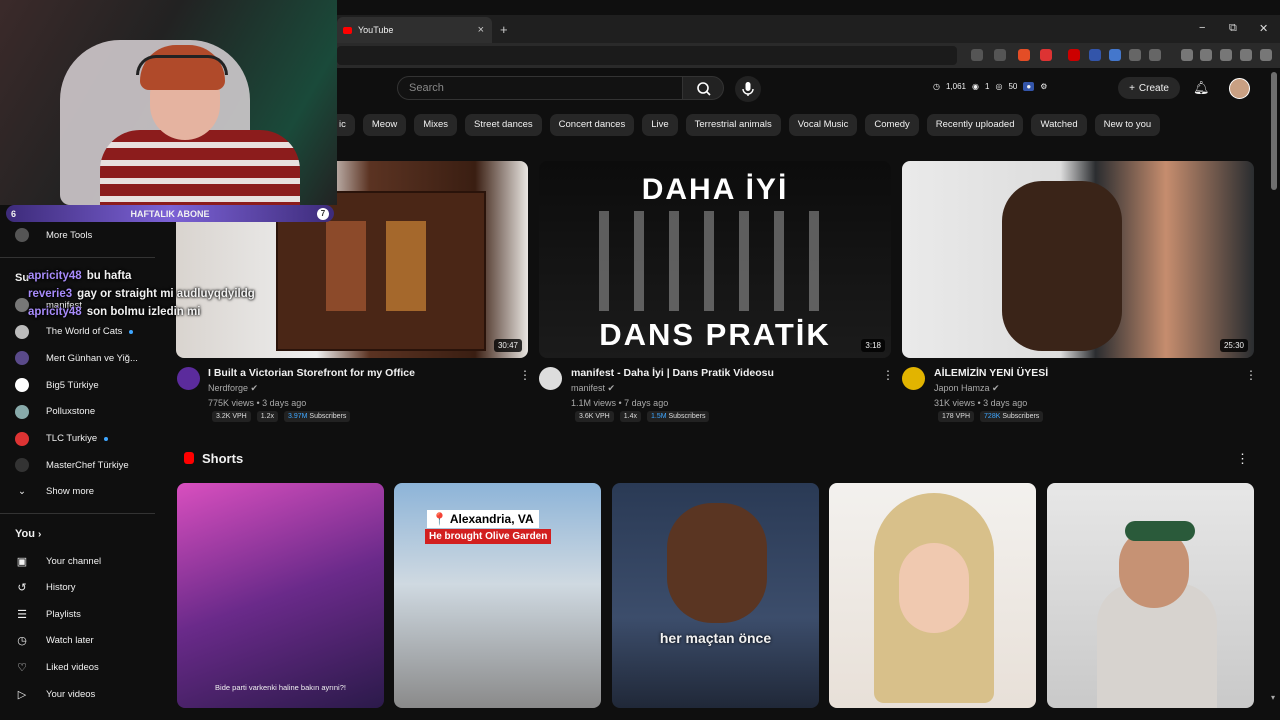  What do you see at coordinates (1127, 125) in the screenshot?
I see `filter-chip: New to you` at bounding box center [1127, 125].